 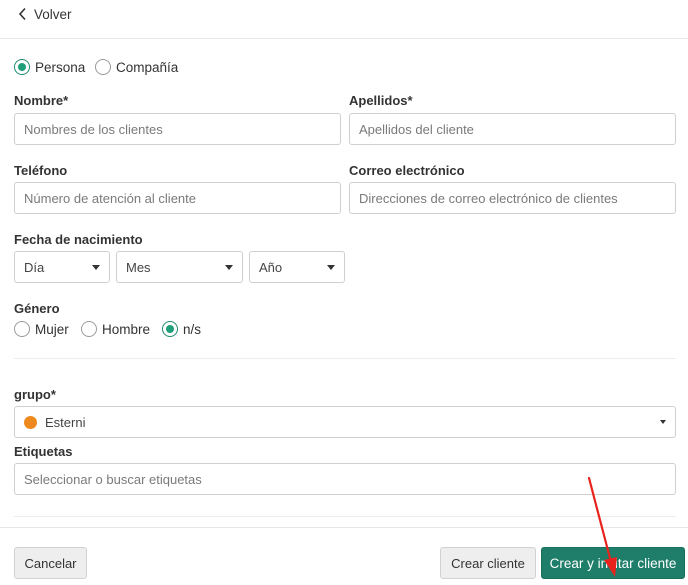 I want to click on birth-year-value: Año, so click(x=271, y=267).